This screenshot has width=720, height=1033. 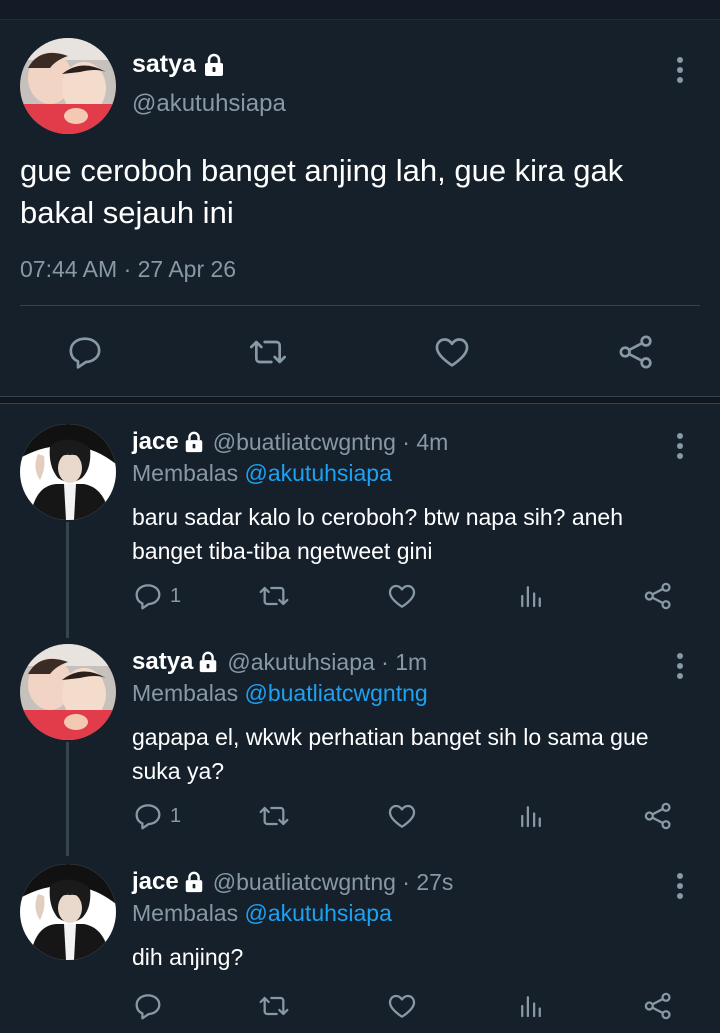 I want to click on tweet-timestamp: 07:44 AM · 27 Apr 26, so click(x=128, y=269).